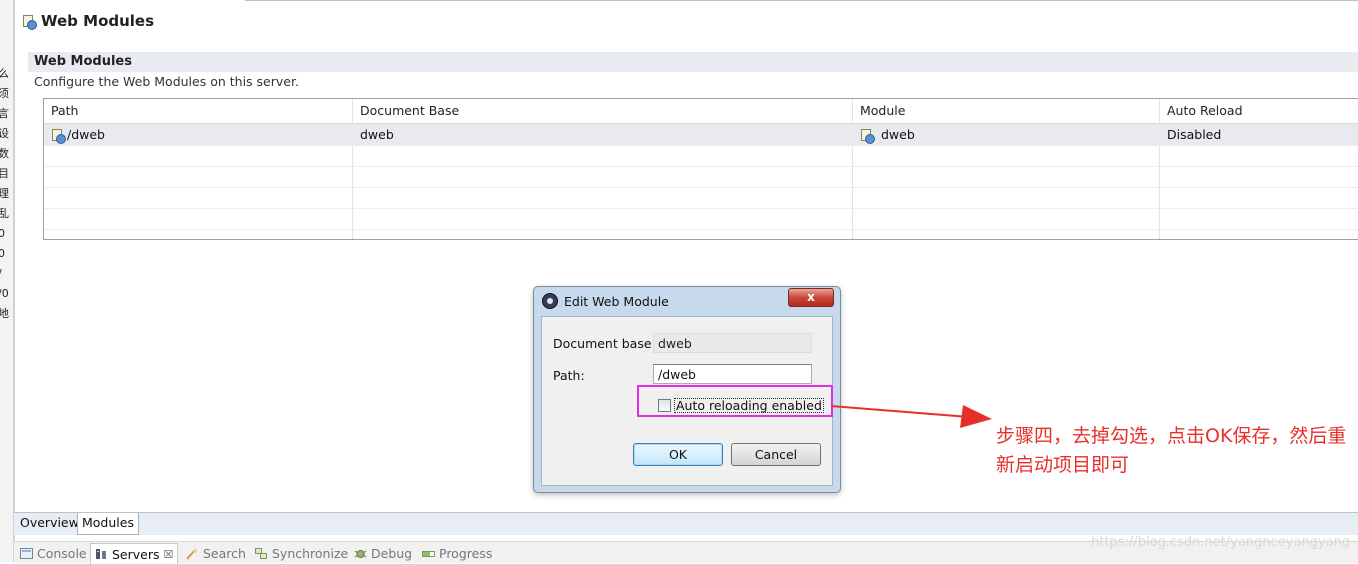 This screenshot has width=1358, height=564. I want to click on tab-search: Search, so click(216, 553).